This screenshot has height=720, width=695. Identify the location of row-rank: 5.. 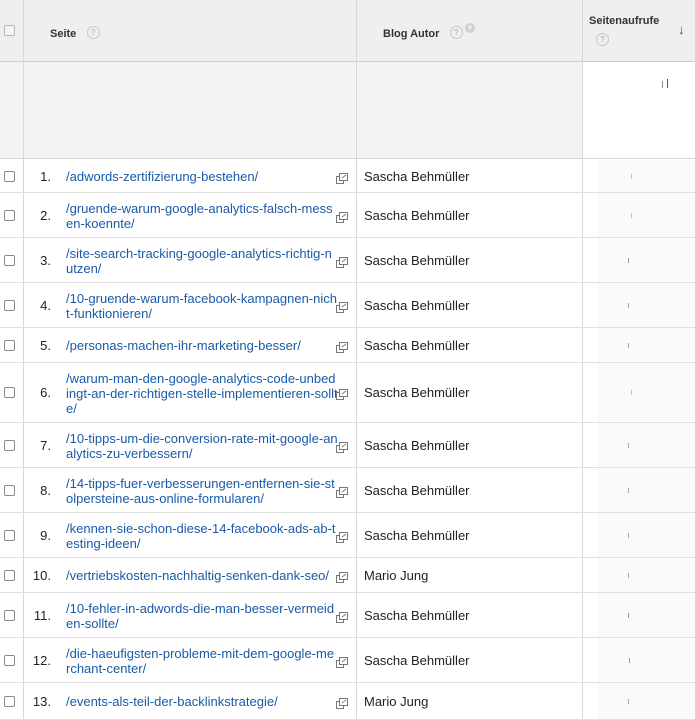
(45, 345).